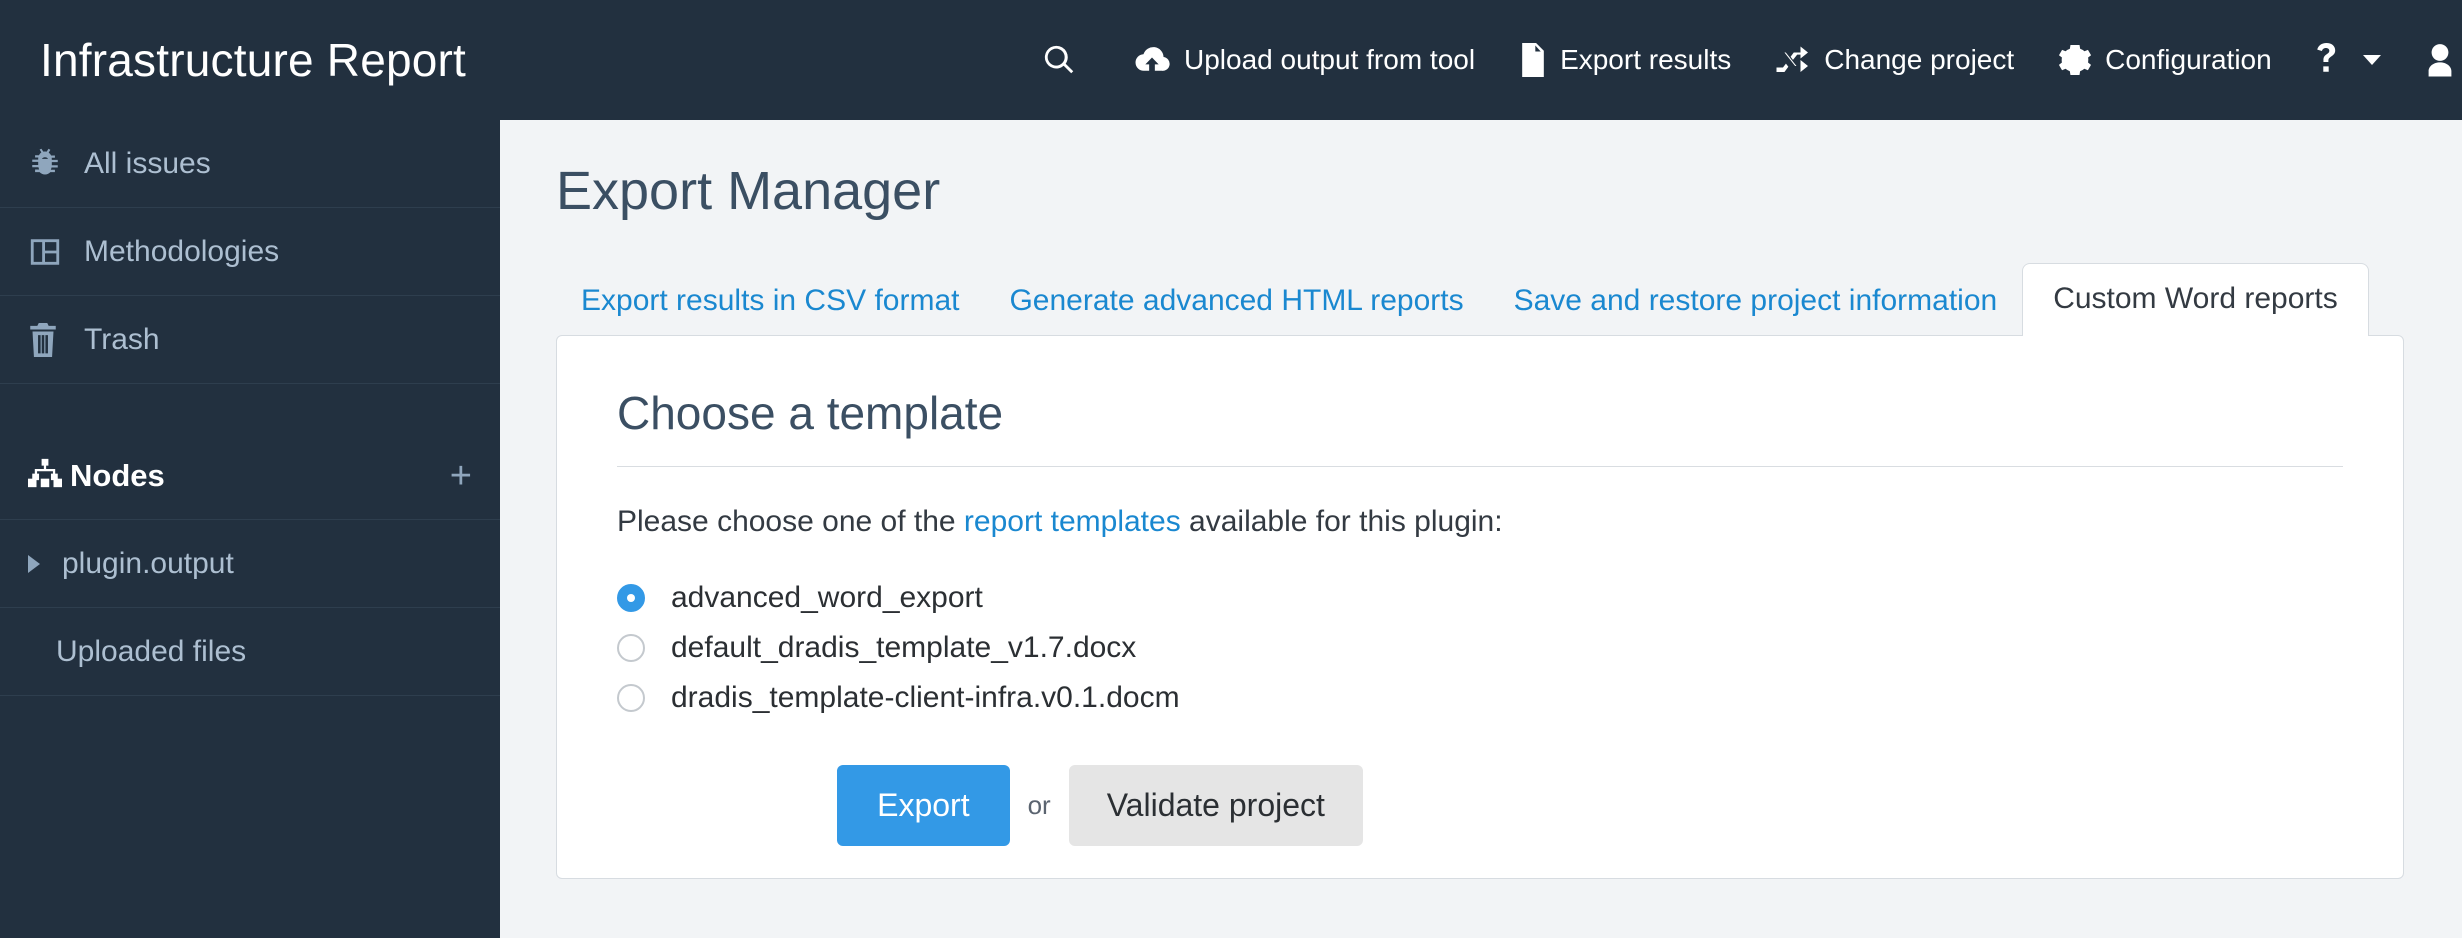 Image resolution: width=2462 pixels, height=938 pixels. Describe the element at coordinates (1919, 59) in the screenshot. I see `change-project-label: Change project` at that location.